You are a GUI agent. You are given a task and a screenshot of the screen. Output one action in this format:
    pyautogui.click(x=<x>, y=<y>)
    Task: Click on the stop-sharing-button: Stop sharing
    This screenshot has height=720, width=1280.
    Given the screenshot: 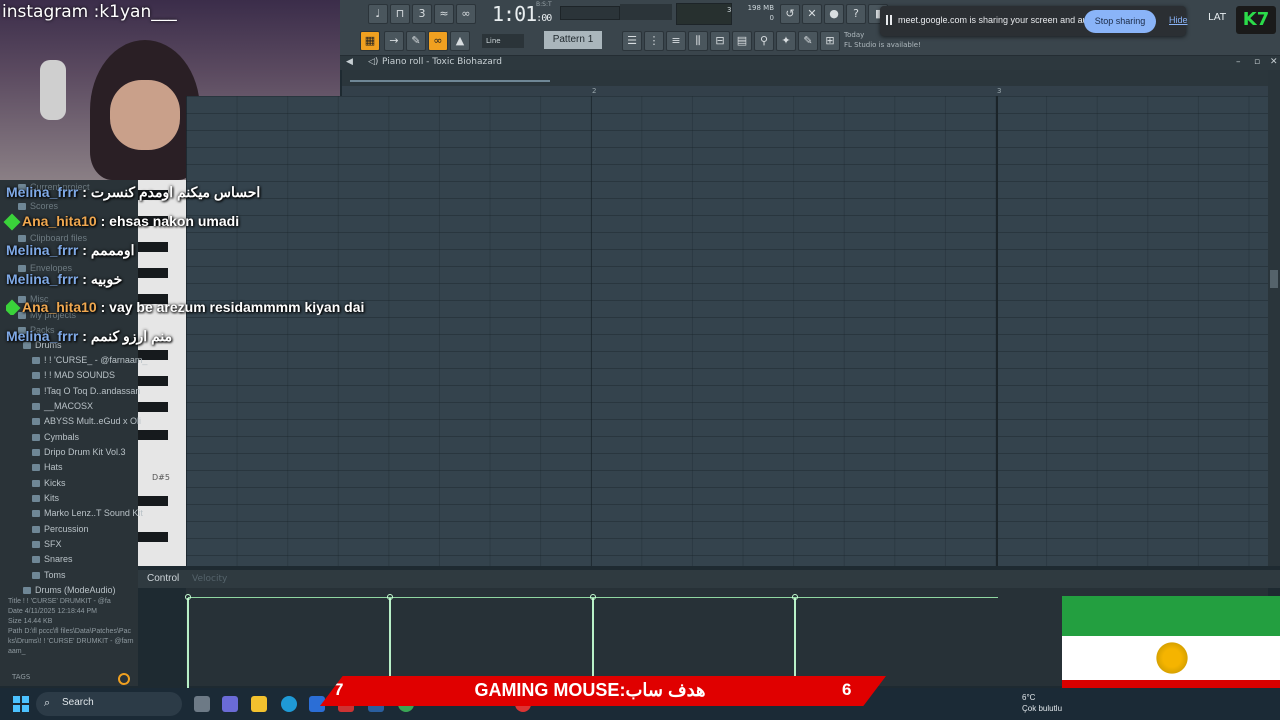 What is the action you would take?
    pyautogui.click(x=1120, y=21)
    